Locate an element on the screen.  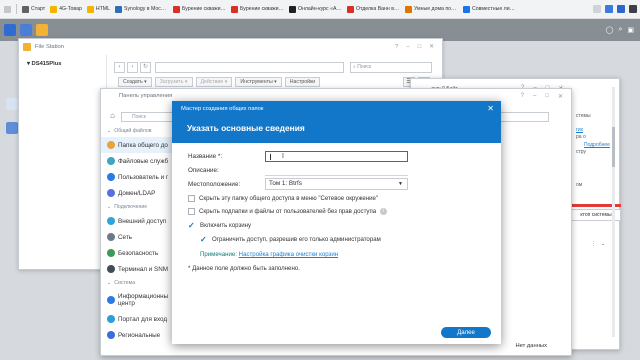
sidebar-item: Пользователь и г is located at coordinates (137, 177).